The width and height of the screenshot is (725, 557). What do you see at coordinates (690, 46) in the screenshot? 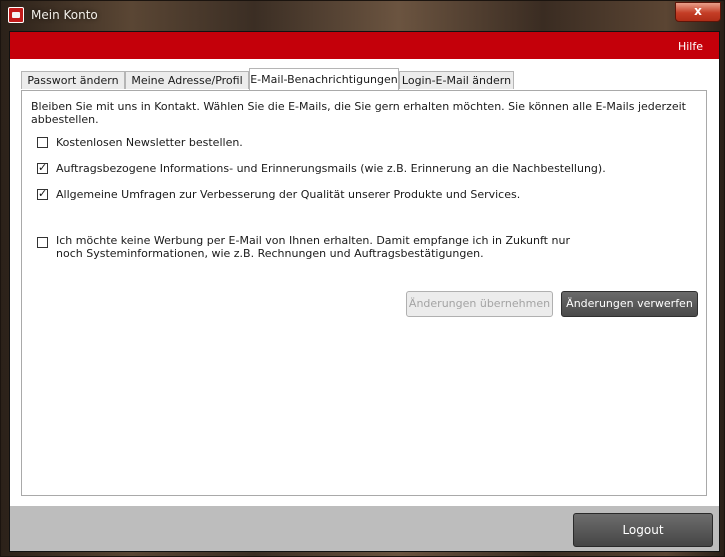
I see `help-link: Hilfe` at bounding box center [690, 46].